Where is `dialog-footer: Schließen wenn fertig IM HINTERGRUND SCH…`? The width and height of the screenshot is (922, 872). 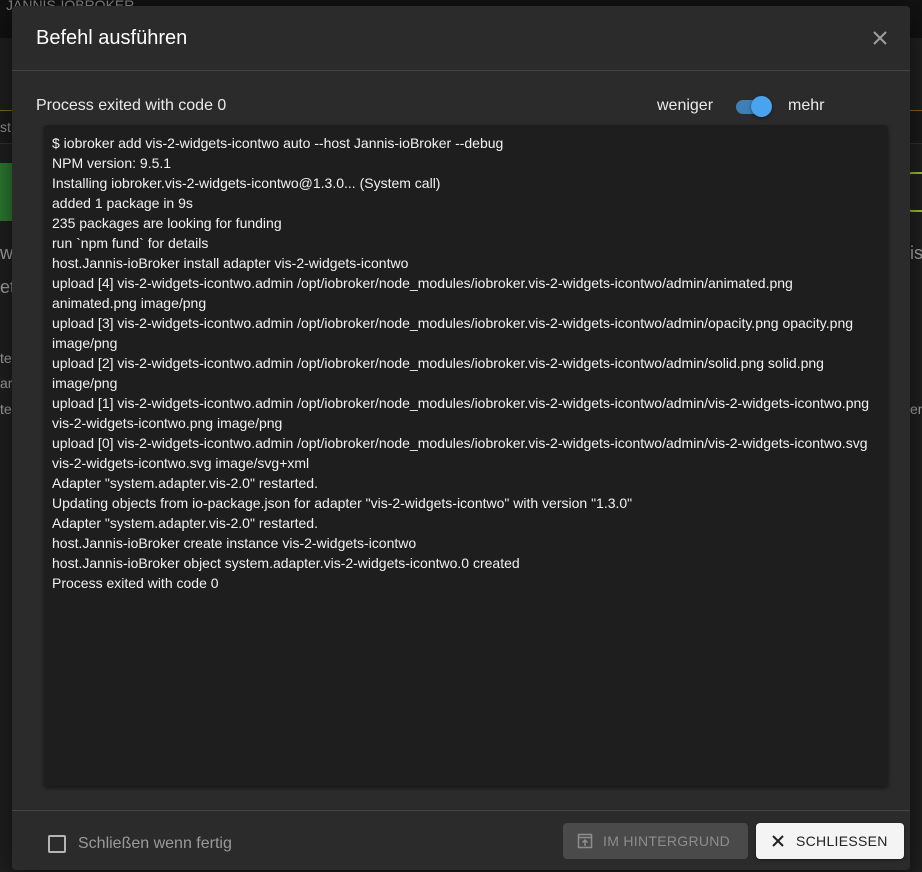
dialog-footer: Schließen wenn fertig IM HINTERGRUND SCH… is located at coordinates (461, 840).